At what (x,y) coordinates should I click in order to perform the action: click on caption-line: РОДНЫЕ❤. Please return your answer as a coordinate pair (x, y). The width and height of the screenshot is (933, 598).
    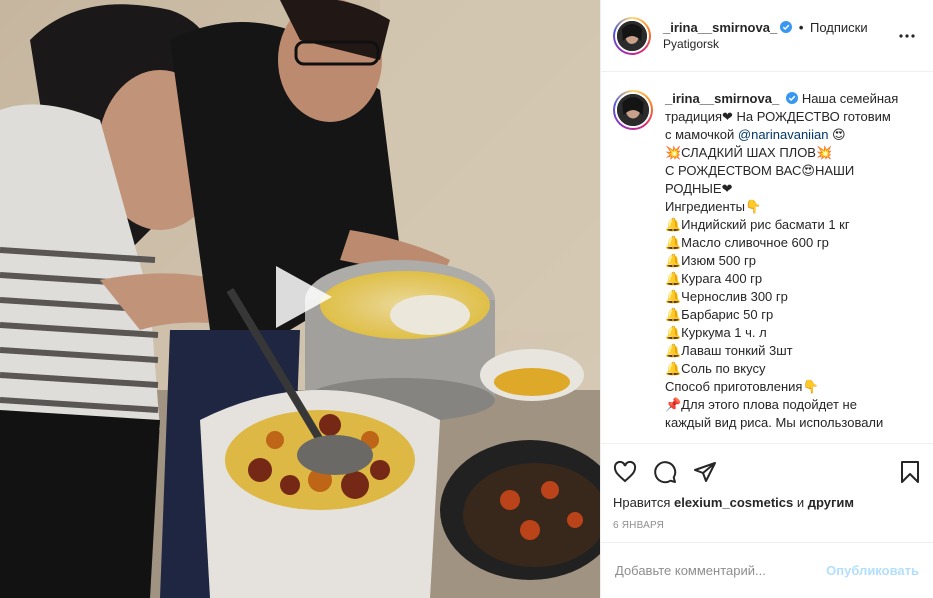
    Looking at the image, I should click on (699, 188).